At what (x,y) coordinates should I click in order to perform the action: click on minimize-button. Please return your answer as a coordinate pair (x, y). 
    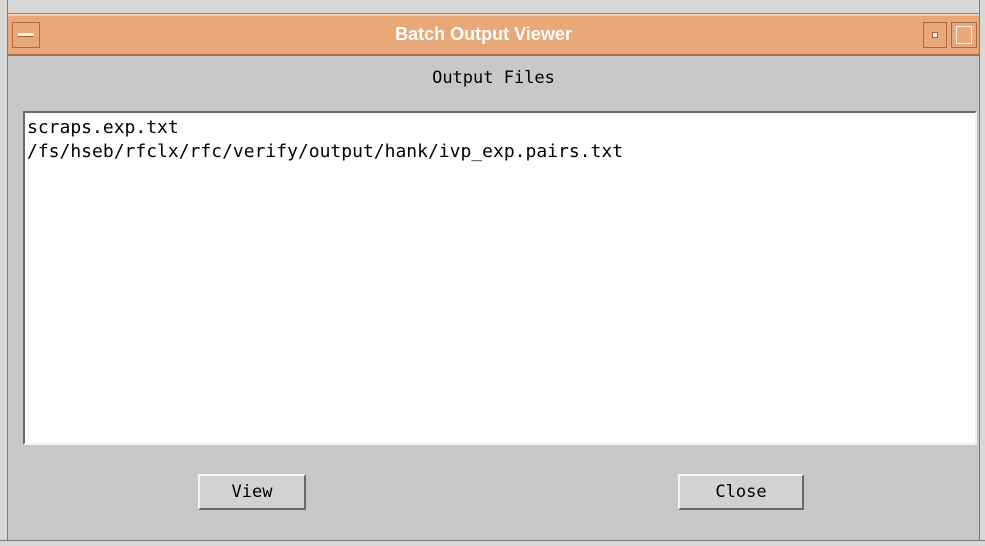
    Looking at the image, I should click on (935, 35).